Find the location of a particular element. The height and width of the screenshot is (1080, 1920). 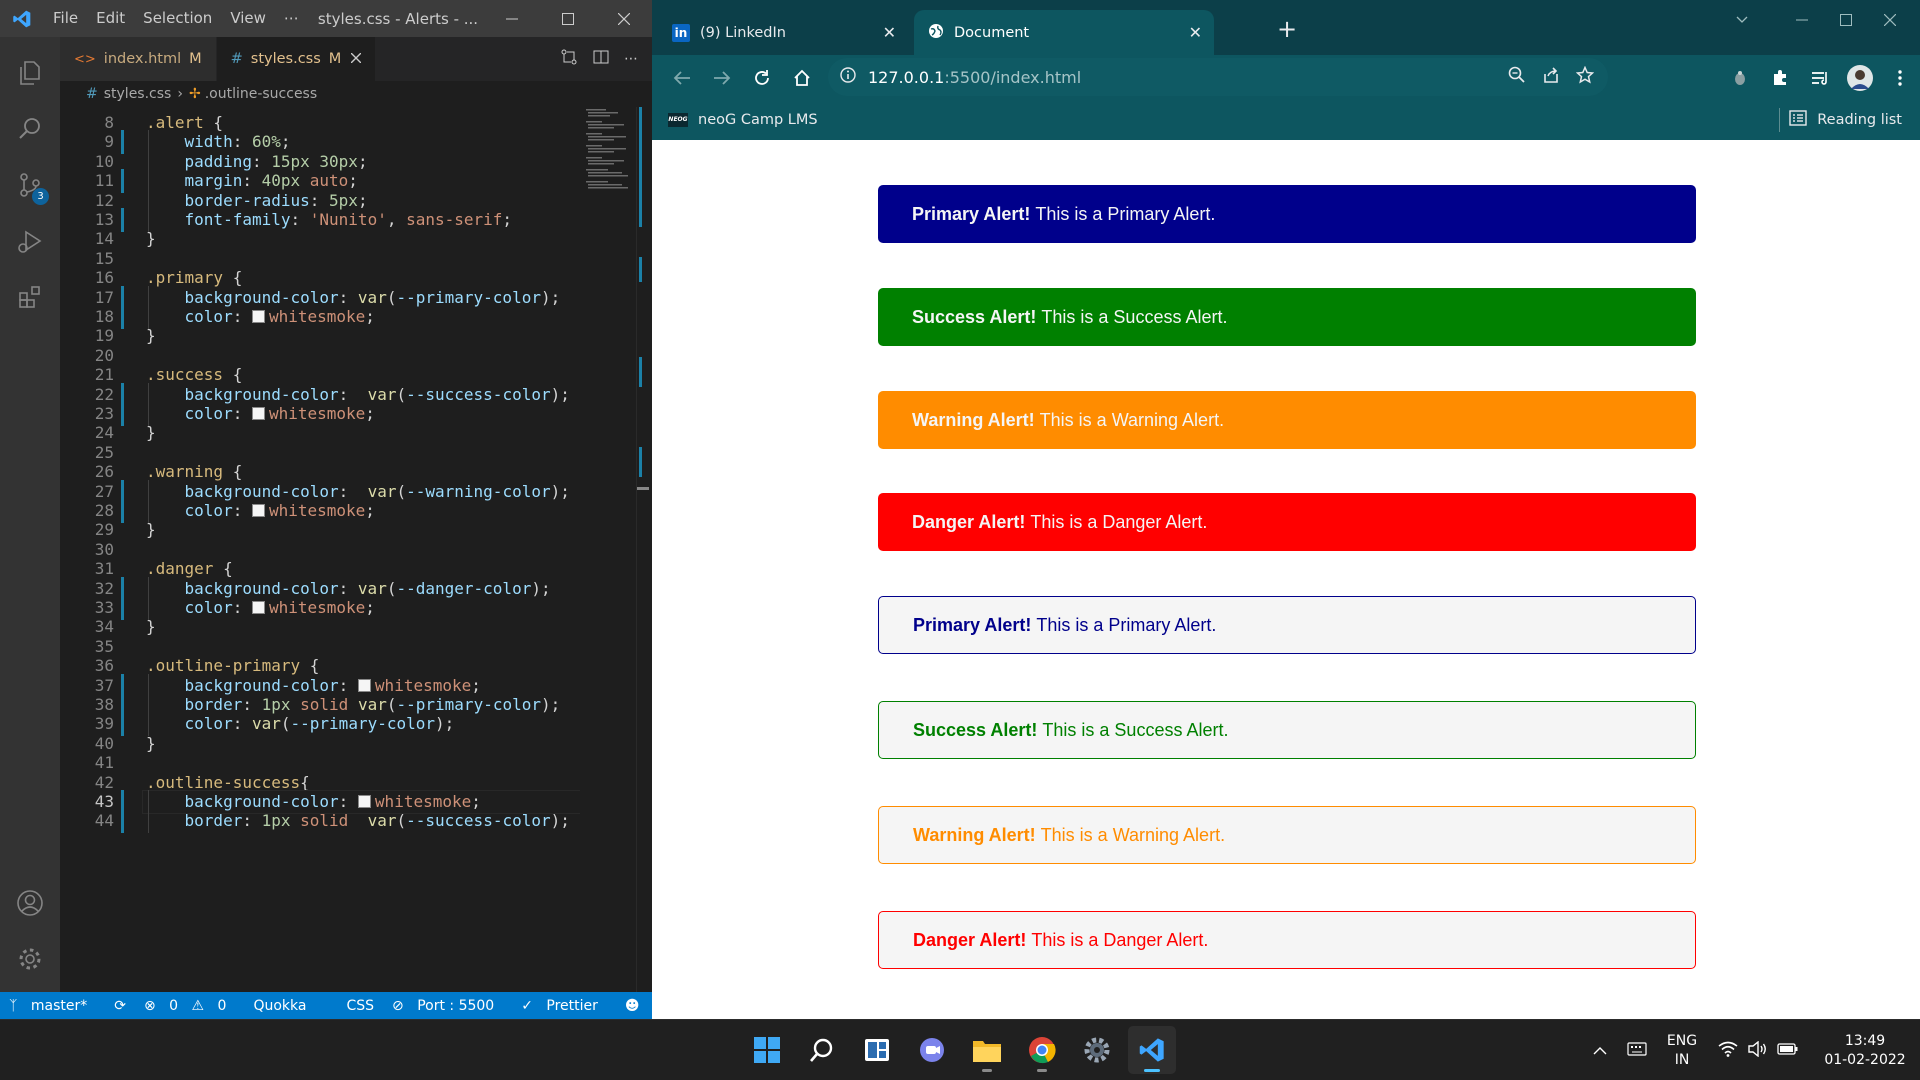

menu-edit: Edit is located at coordinates (110, 18).